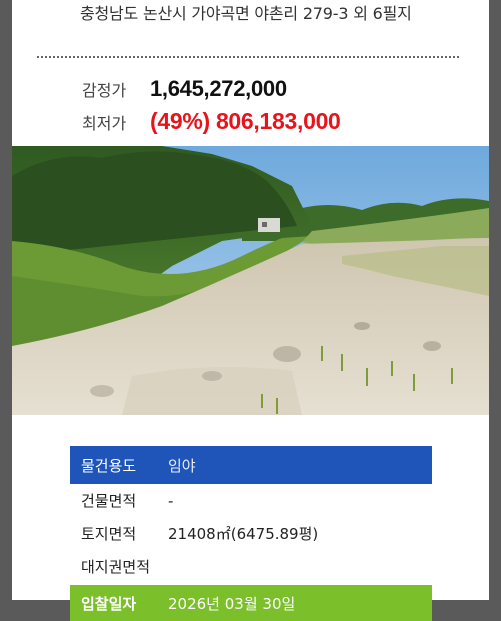 This screenshot has width=501, height=621. What do you see at coordinates (232, 603) in the screenshot?
I see `bid-date-value: 2026년 03월 30일` at bounding box center [232, 603].